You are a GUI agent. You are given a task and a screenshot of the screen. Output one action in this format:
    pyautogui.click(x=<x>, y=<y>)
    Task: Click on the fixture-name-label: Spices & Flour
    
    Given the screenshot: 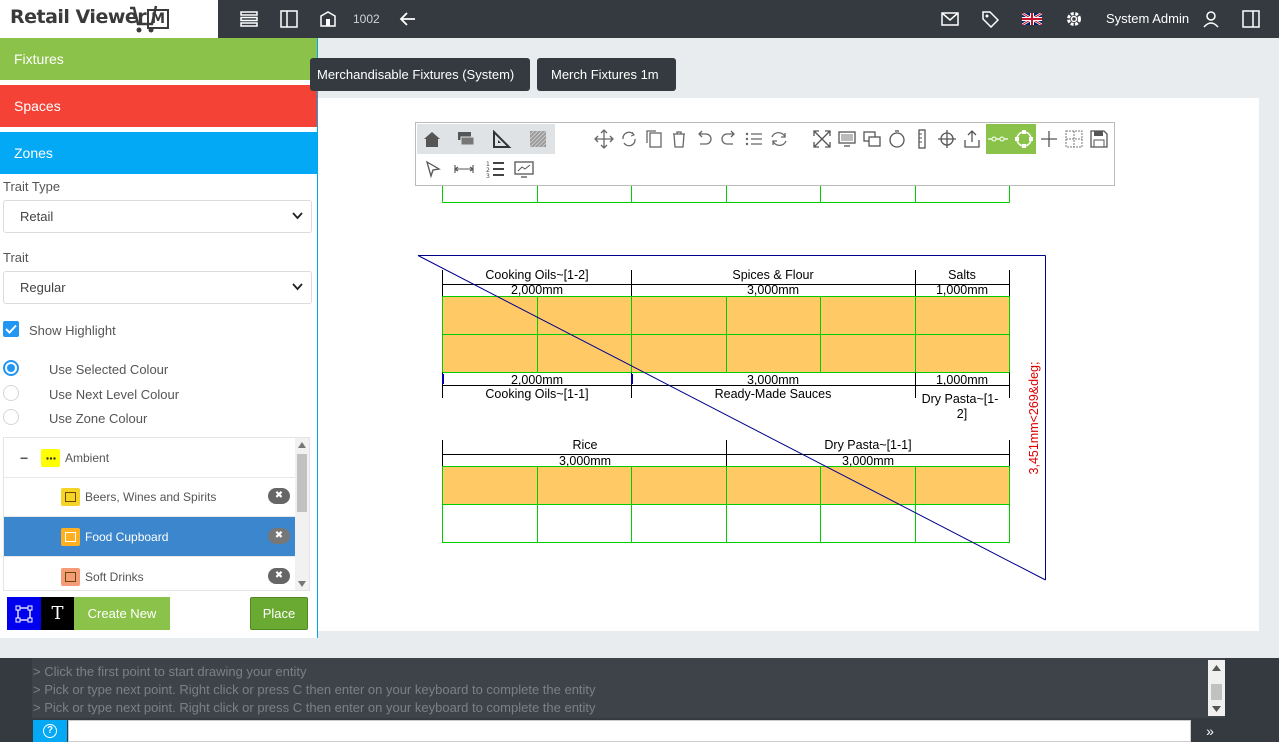 What is the action you would take?
    pyautogui.click(x=772, y=275)
    